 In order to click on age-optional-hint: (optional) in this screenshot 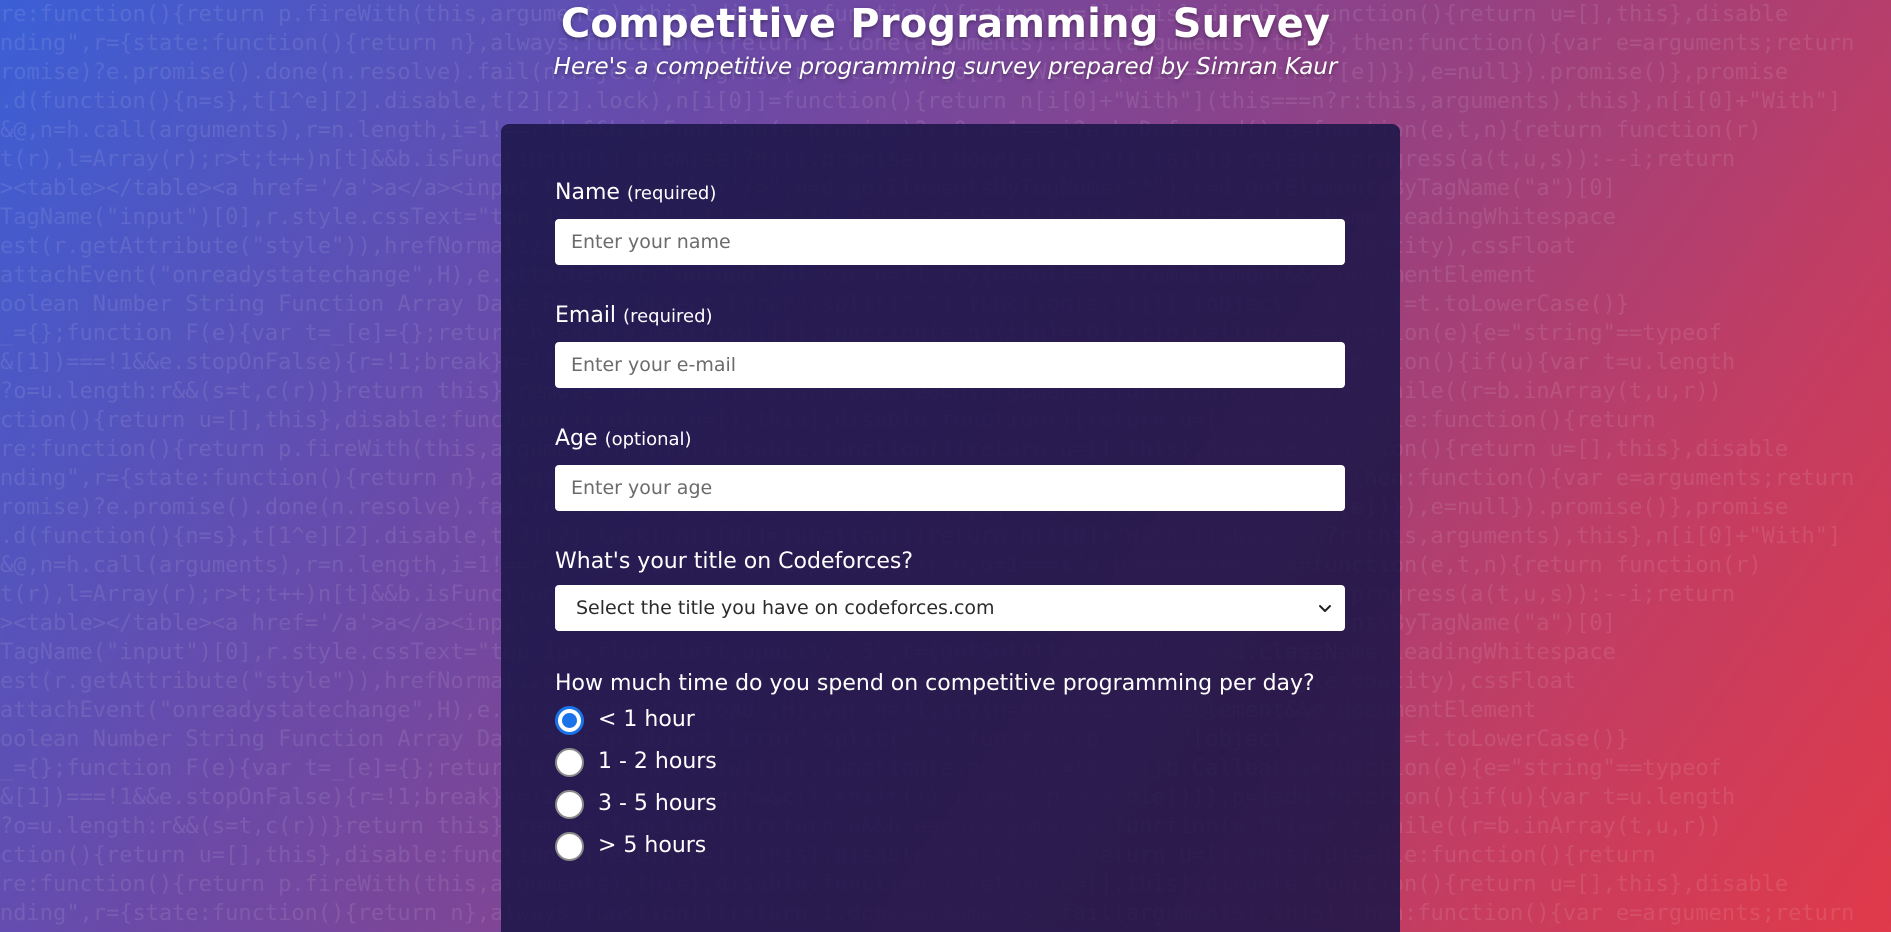, I will do `click(648, 439)`.